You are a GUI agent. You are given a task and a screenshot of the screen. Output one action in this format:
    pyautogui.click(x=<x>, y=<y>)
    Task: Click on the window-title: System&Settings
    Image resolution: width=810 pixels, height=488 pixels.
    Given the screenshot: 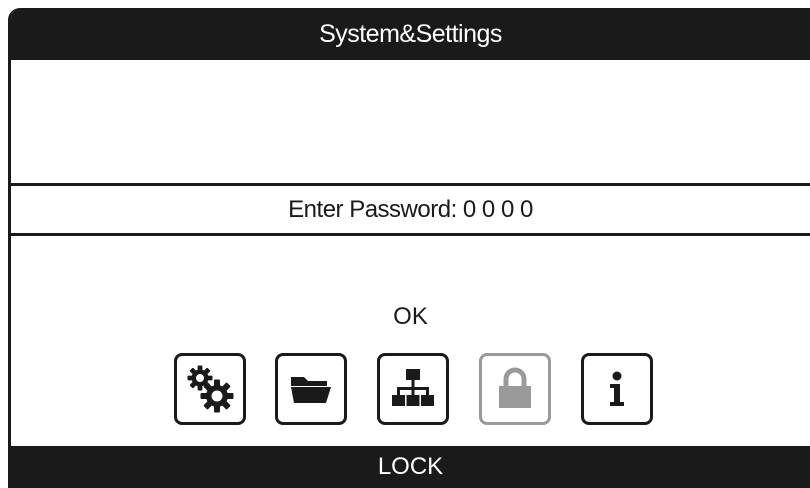 What is the action you would take?
    pyautogui.click(x=410, y=33)
    